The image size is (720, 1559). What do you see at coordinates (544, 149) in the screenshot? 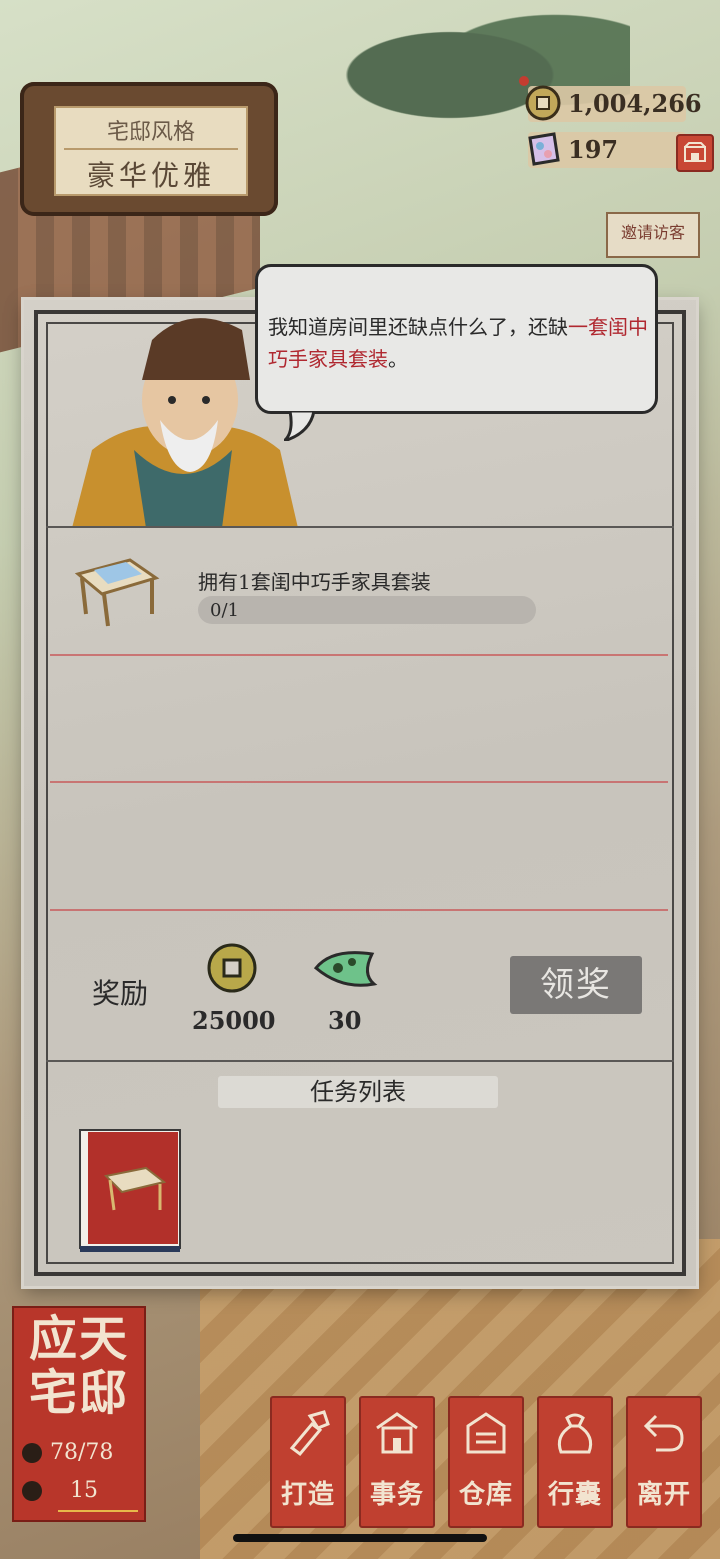
I see `jade-gem-icon` at bounding box center [544, 149].